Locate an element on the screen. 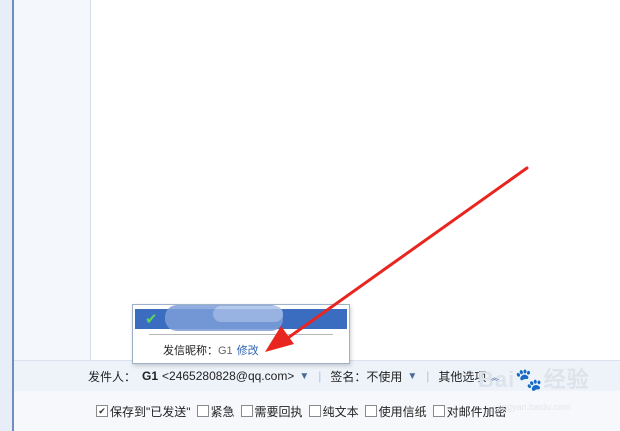 This screenshot has width=620, height=431. watermark: Bai🐾经验 is located at coordinates (534, 379).